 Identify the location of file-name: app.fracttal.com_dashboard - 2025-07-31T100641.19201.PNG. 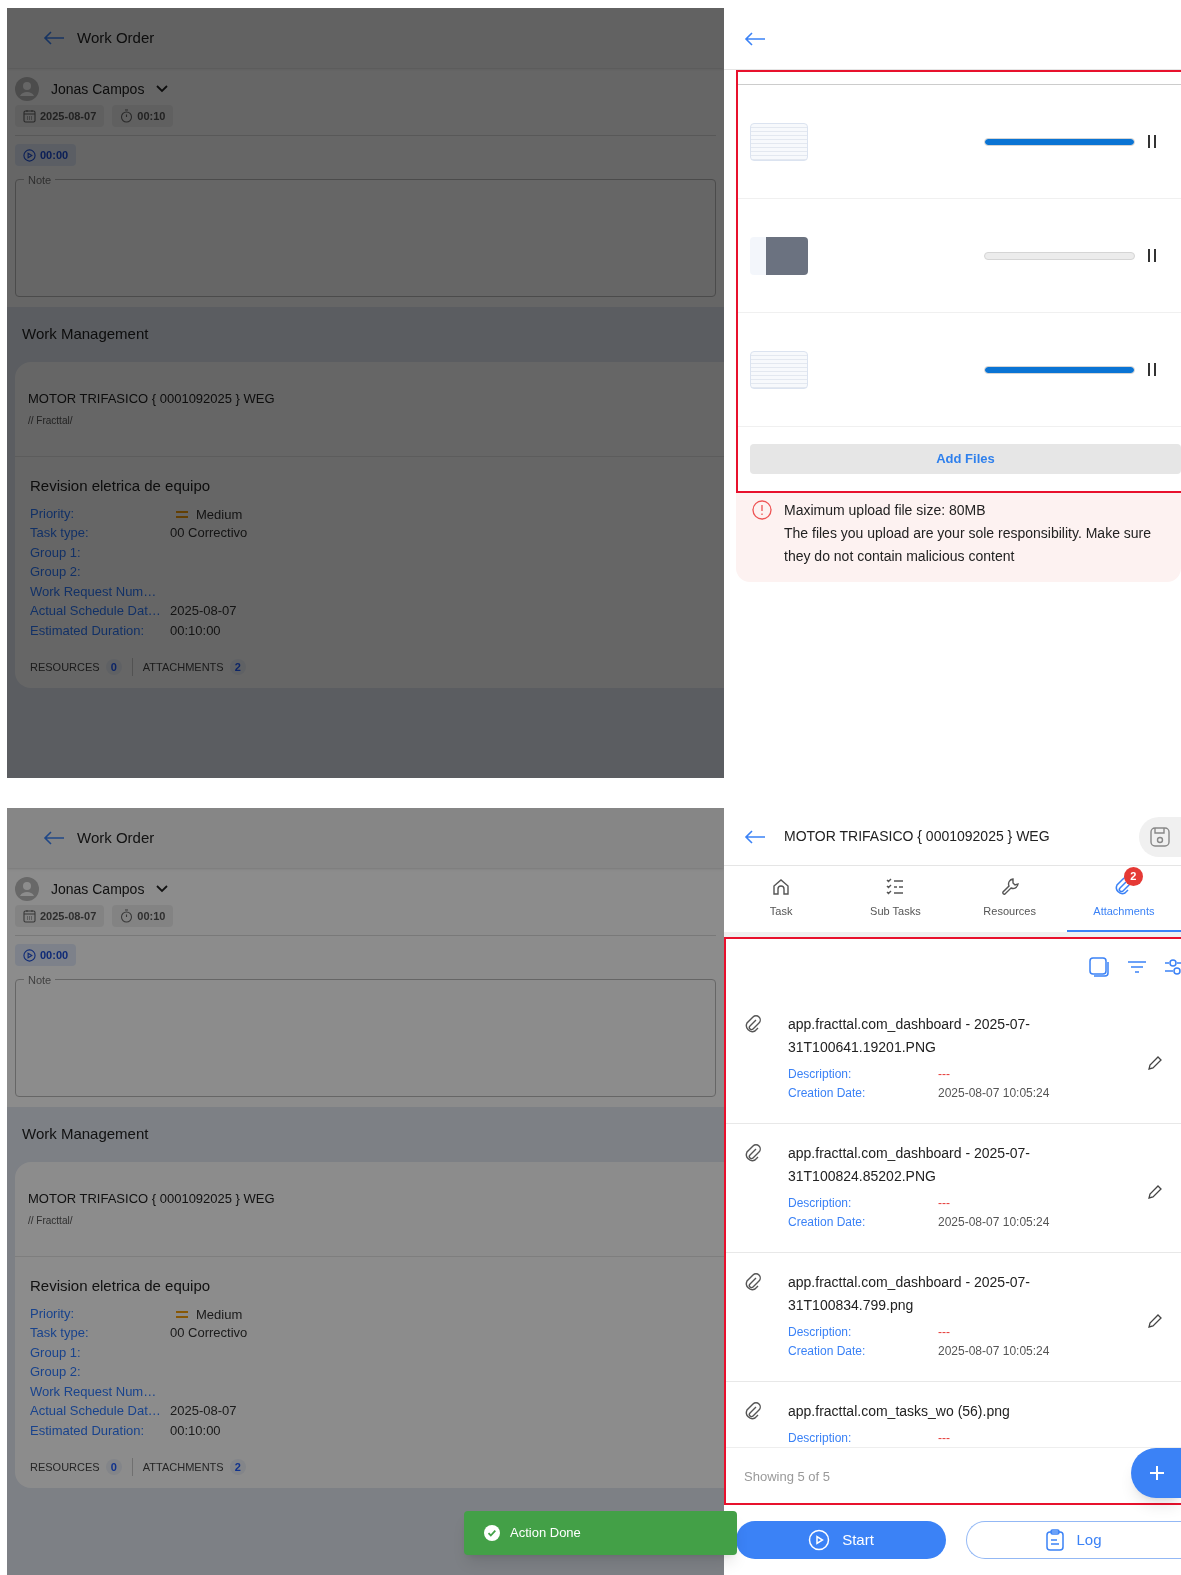
(933, 1036).